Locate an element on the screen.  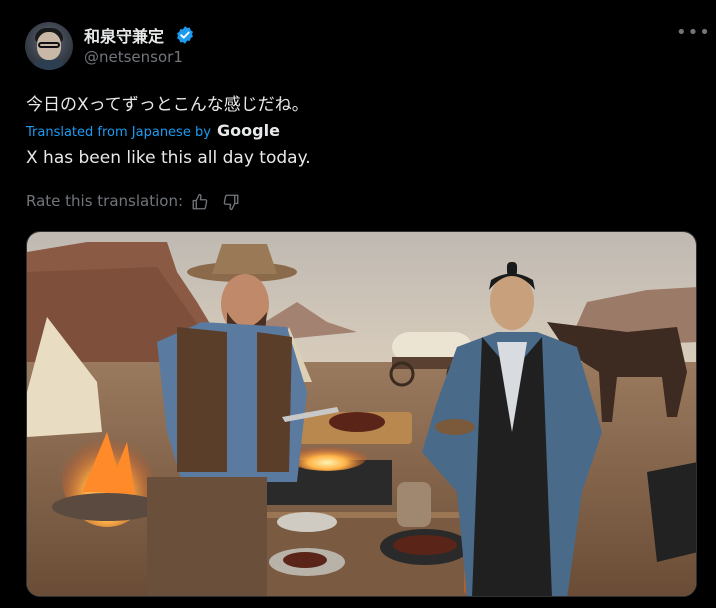
translated-from-label: Translated from Japanese by is located at coordinates (118, 132).